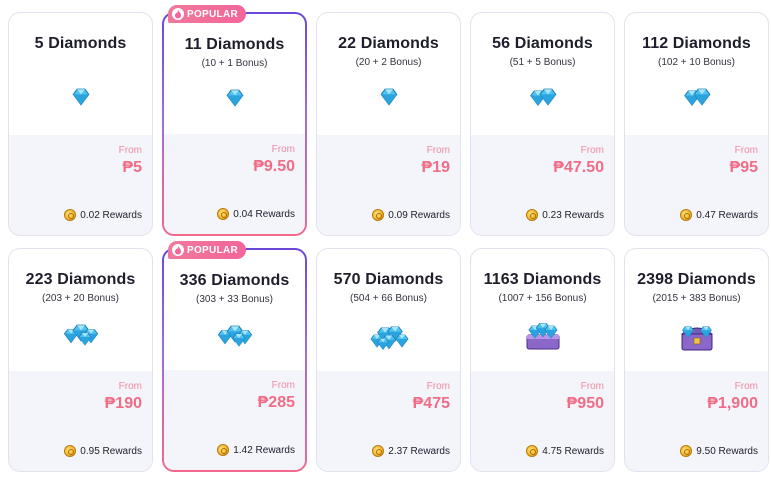 The width and height of the screenshot is (771, 484). Describe the element at coordinates (542, 185) in the screenshot. I see `package-price-area: From ₱47.50 0.23 Rewards` at that location.